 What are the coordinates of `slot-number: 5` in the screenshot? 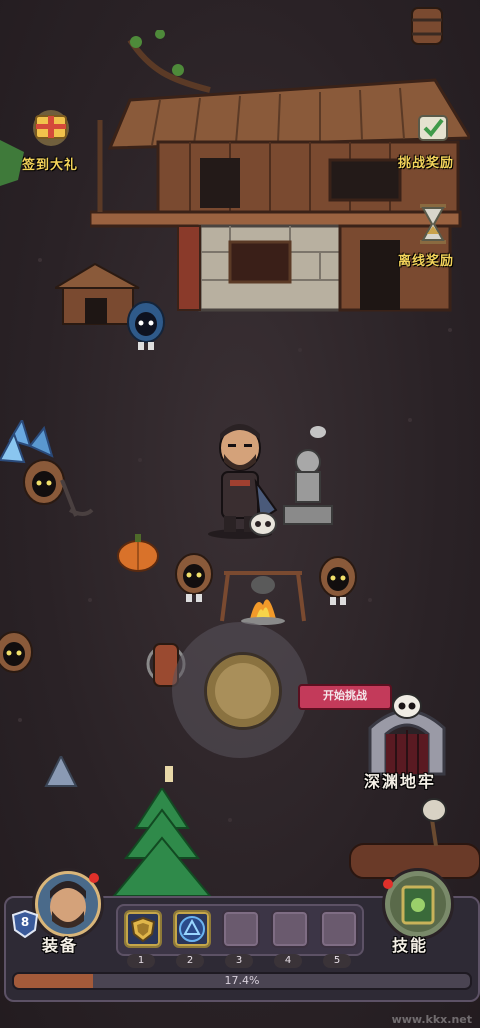 It's located at (337, 961).